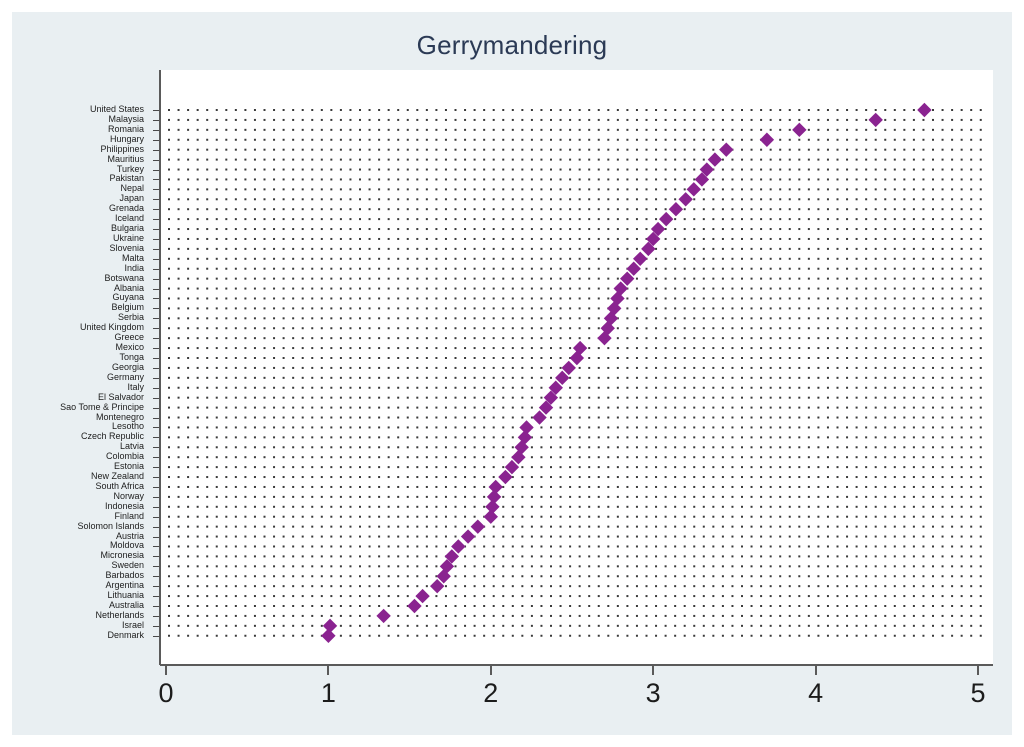 Image resolution: width=1024 pixels, height=747 pixels. Describe the element at coordinates (653, 693) in the screenshot. I see `x-axis-label: 3` at that location.